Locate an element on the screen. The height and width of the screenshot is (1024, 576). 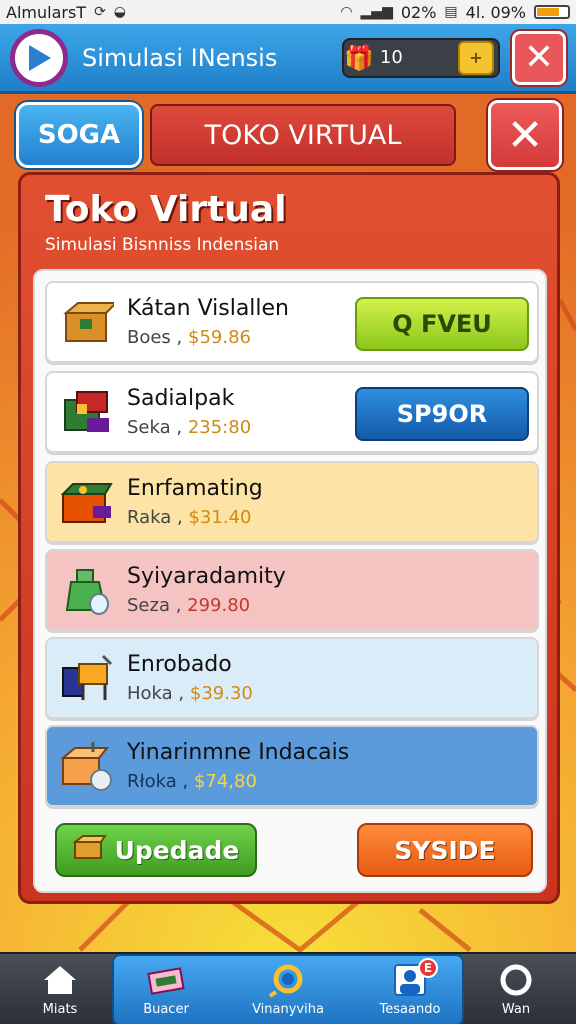
upgrade-label: Upedade is located at coordinates (177, 850).